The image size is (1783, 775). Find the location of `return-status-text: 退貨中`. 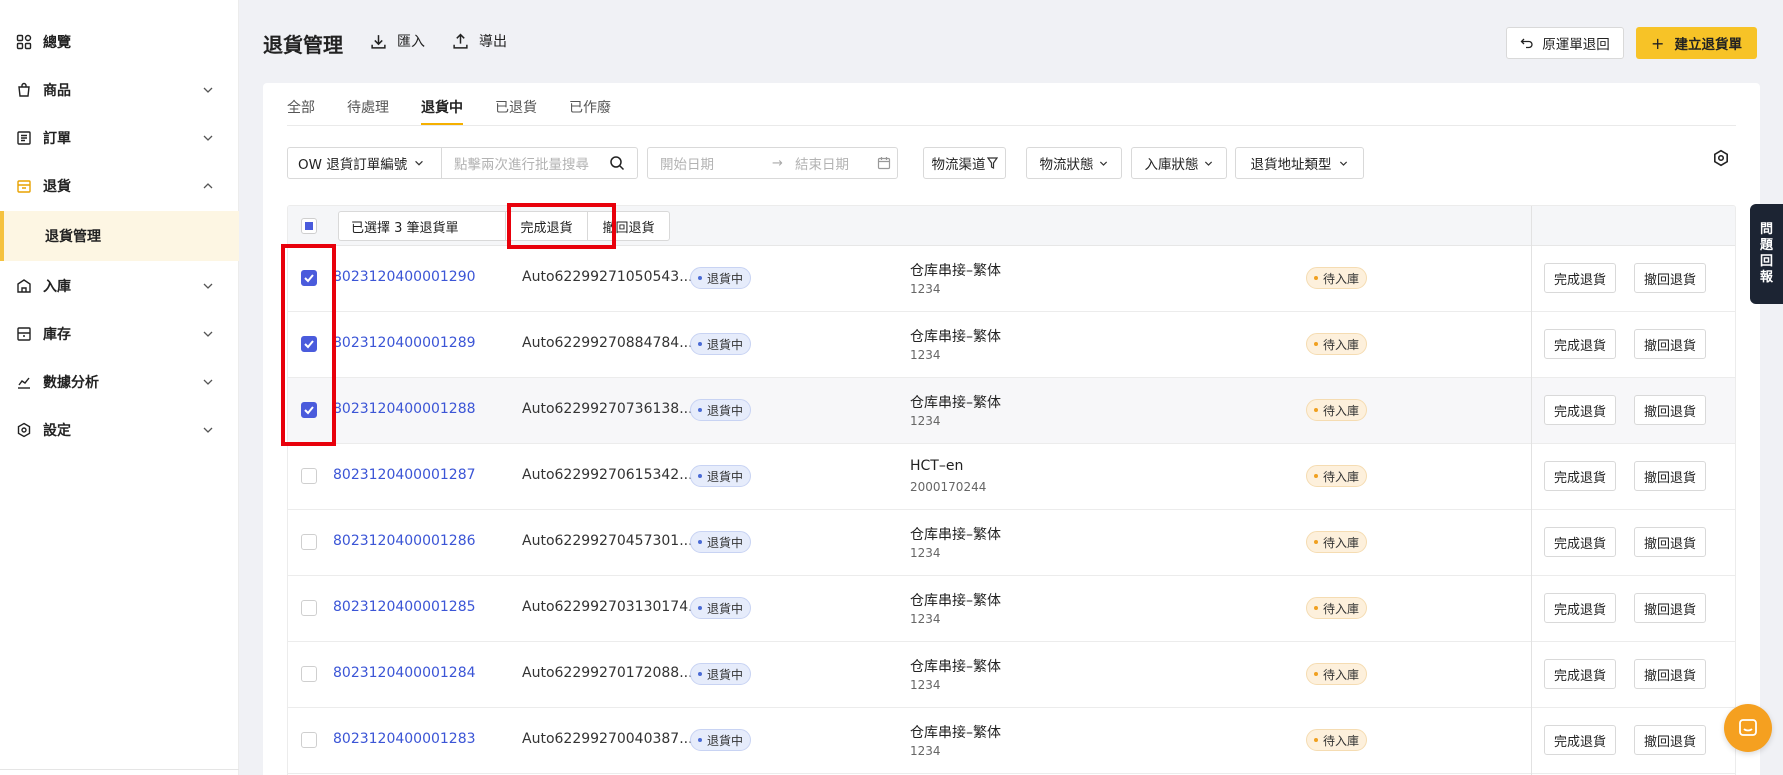

return-status-text: 退貨中 is located at coordinates (725, 344).